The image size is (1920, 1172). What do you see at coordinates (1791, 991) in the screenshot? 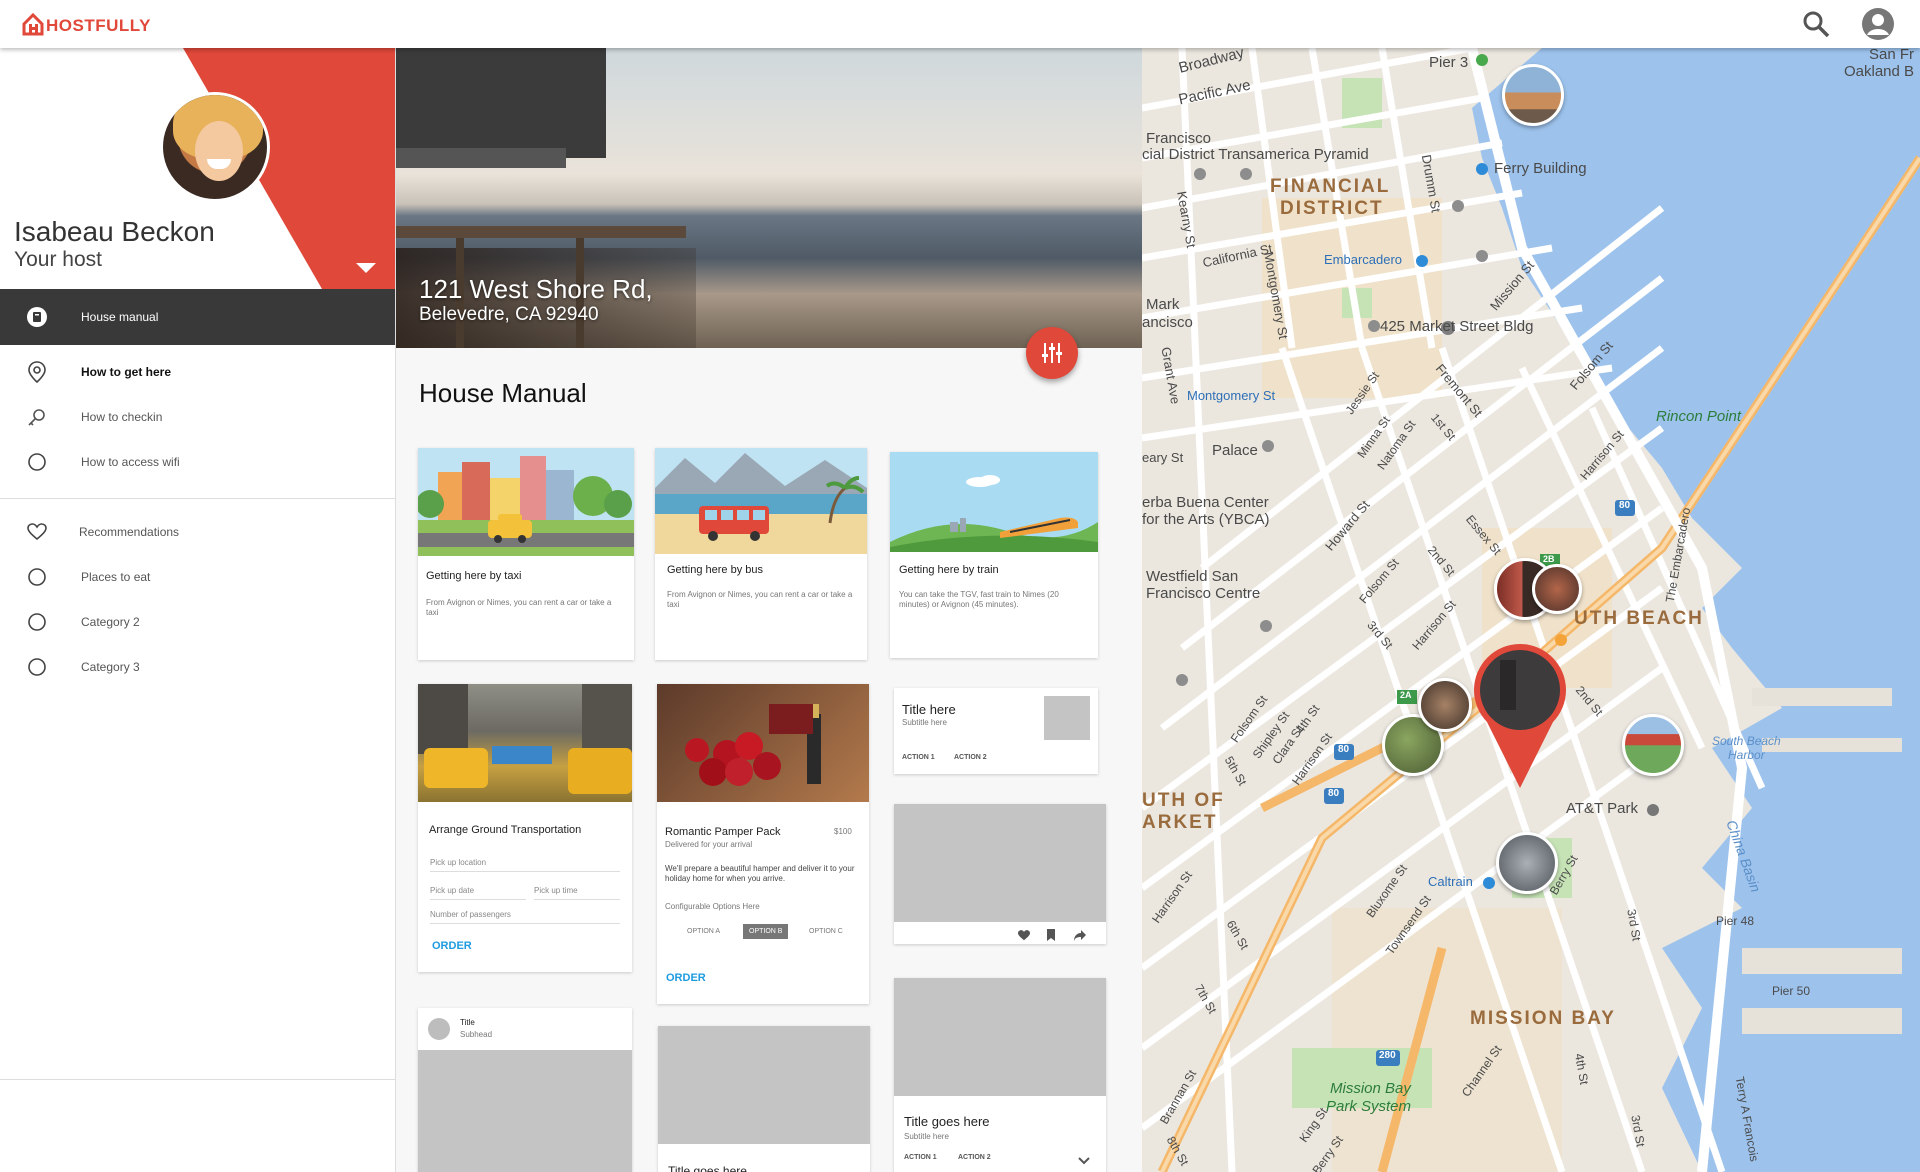
I see `map-label-place: Pier 50` at bounding box center [1791, 991].